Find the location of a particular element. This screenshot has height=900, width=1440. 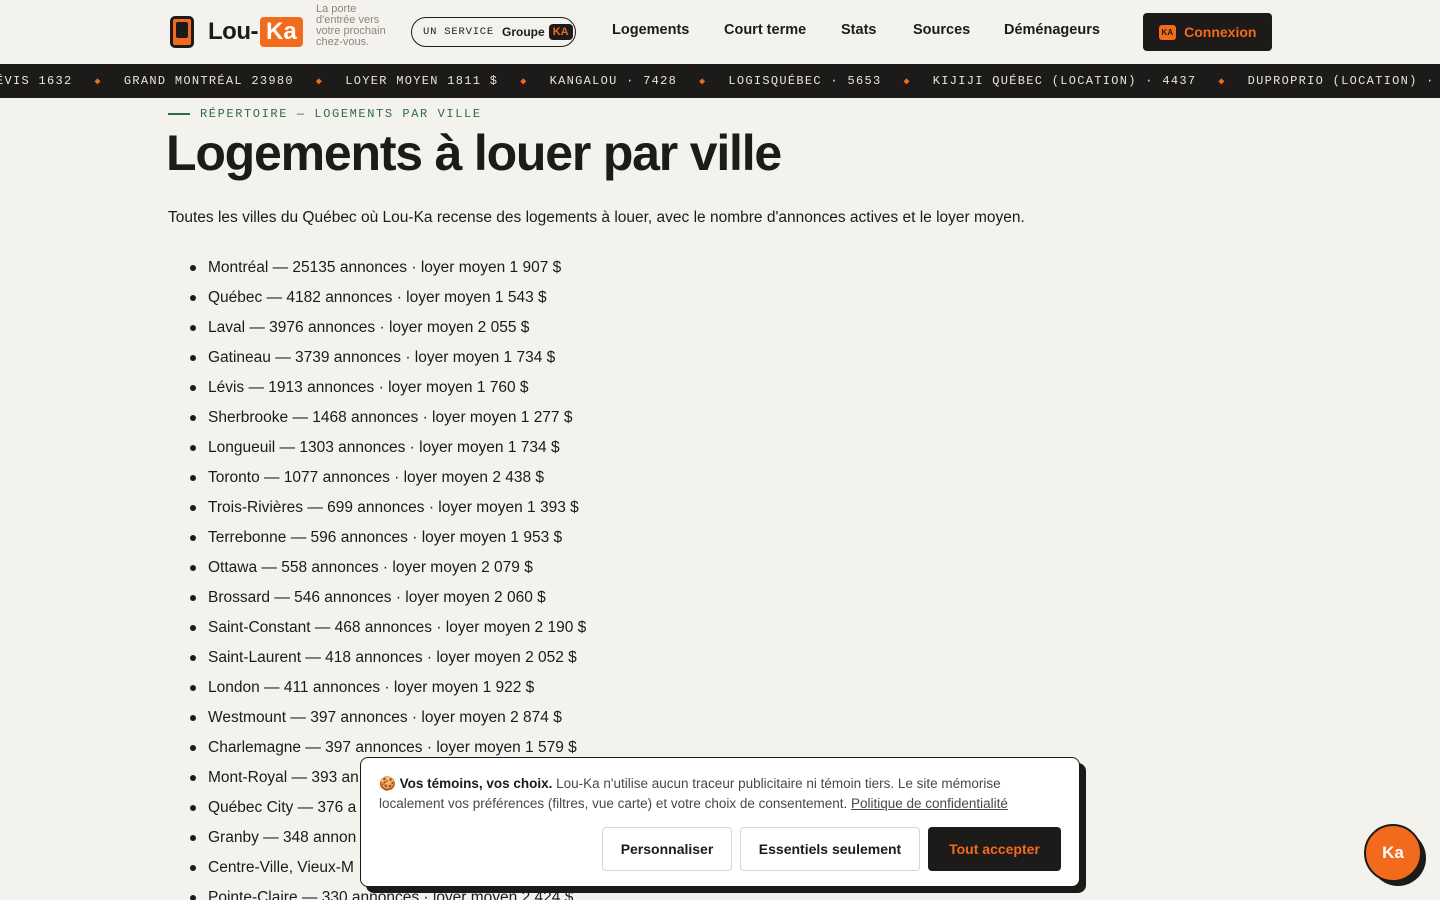

nav-demenageurs: Déménageurs is located at coordinates (1052, 30).